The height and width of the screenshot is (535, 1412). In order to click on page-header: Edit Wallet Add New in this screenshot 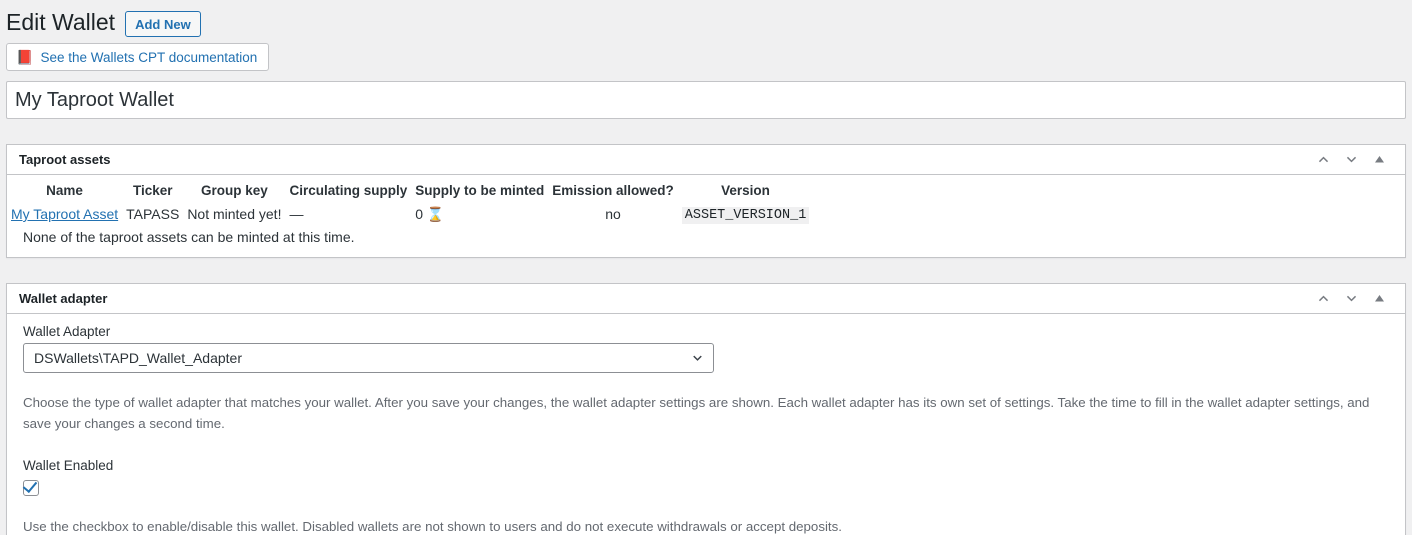, I will do `click(706, 19)`.